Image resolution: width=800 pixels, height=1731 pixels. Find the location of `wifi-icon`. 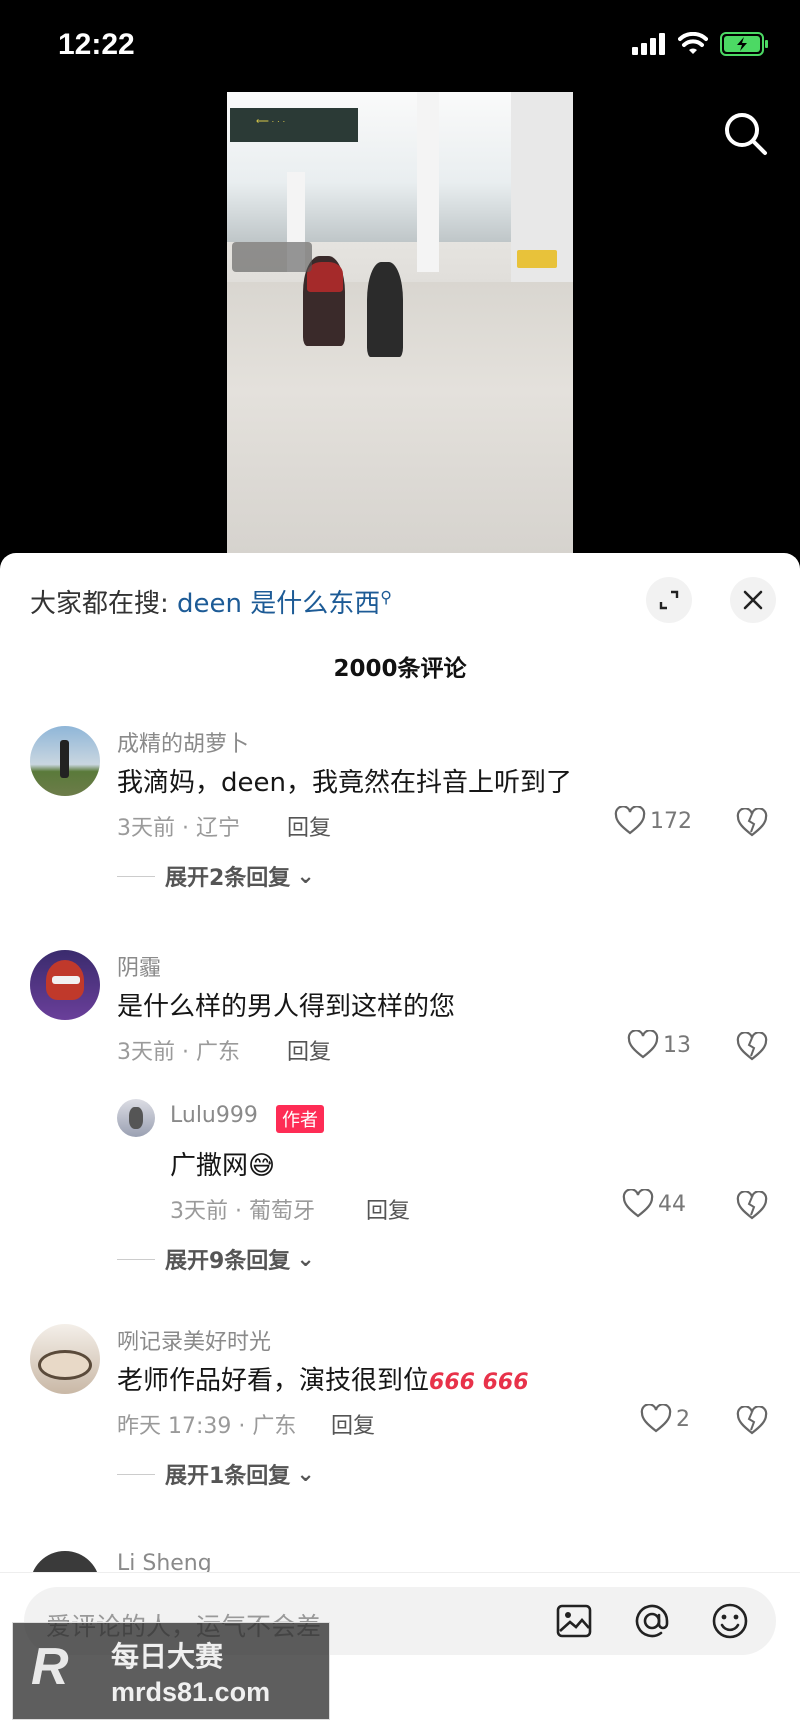

wifi-icon is located at coordinates (693, 43).